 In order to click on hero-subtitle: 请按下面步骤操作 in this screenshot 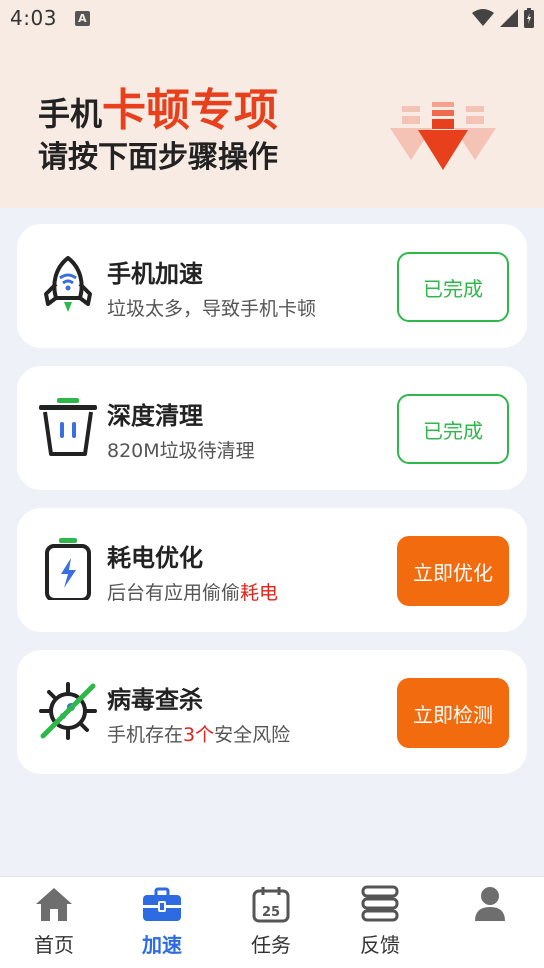, I will do `click(158, 157)`.